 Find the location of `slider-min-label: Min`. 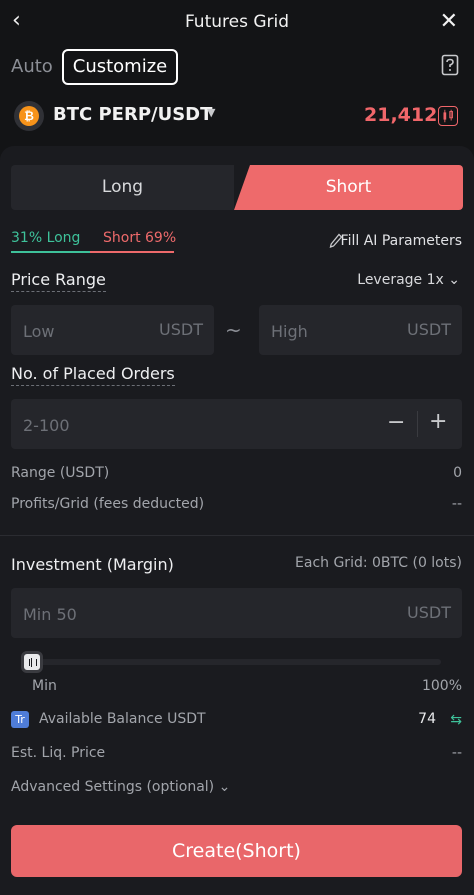

slider-min-label: Min is located at coordinates (44, 686).